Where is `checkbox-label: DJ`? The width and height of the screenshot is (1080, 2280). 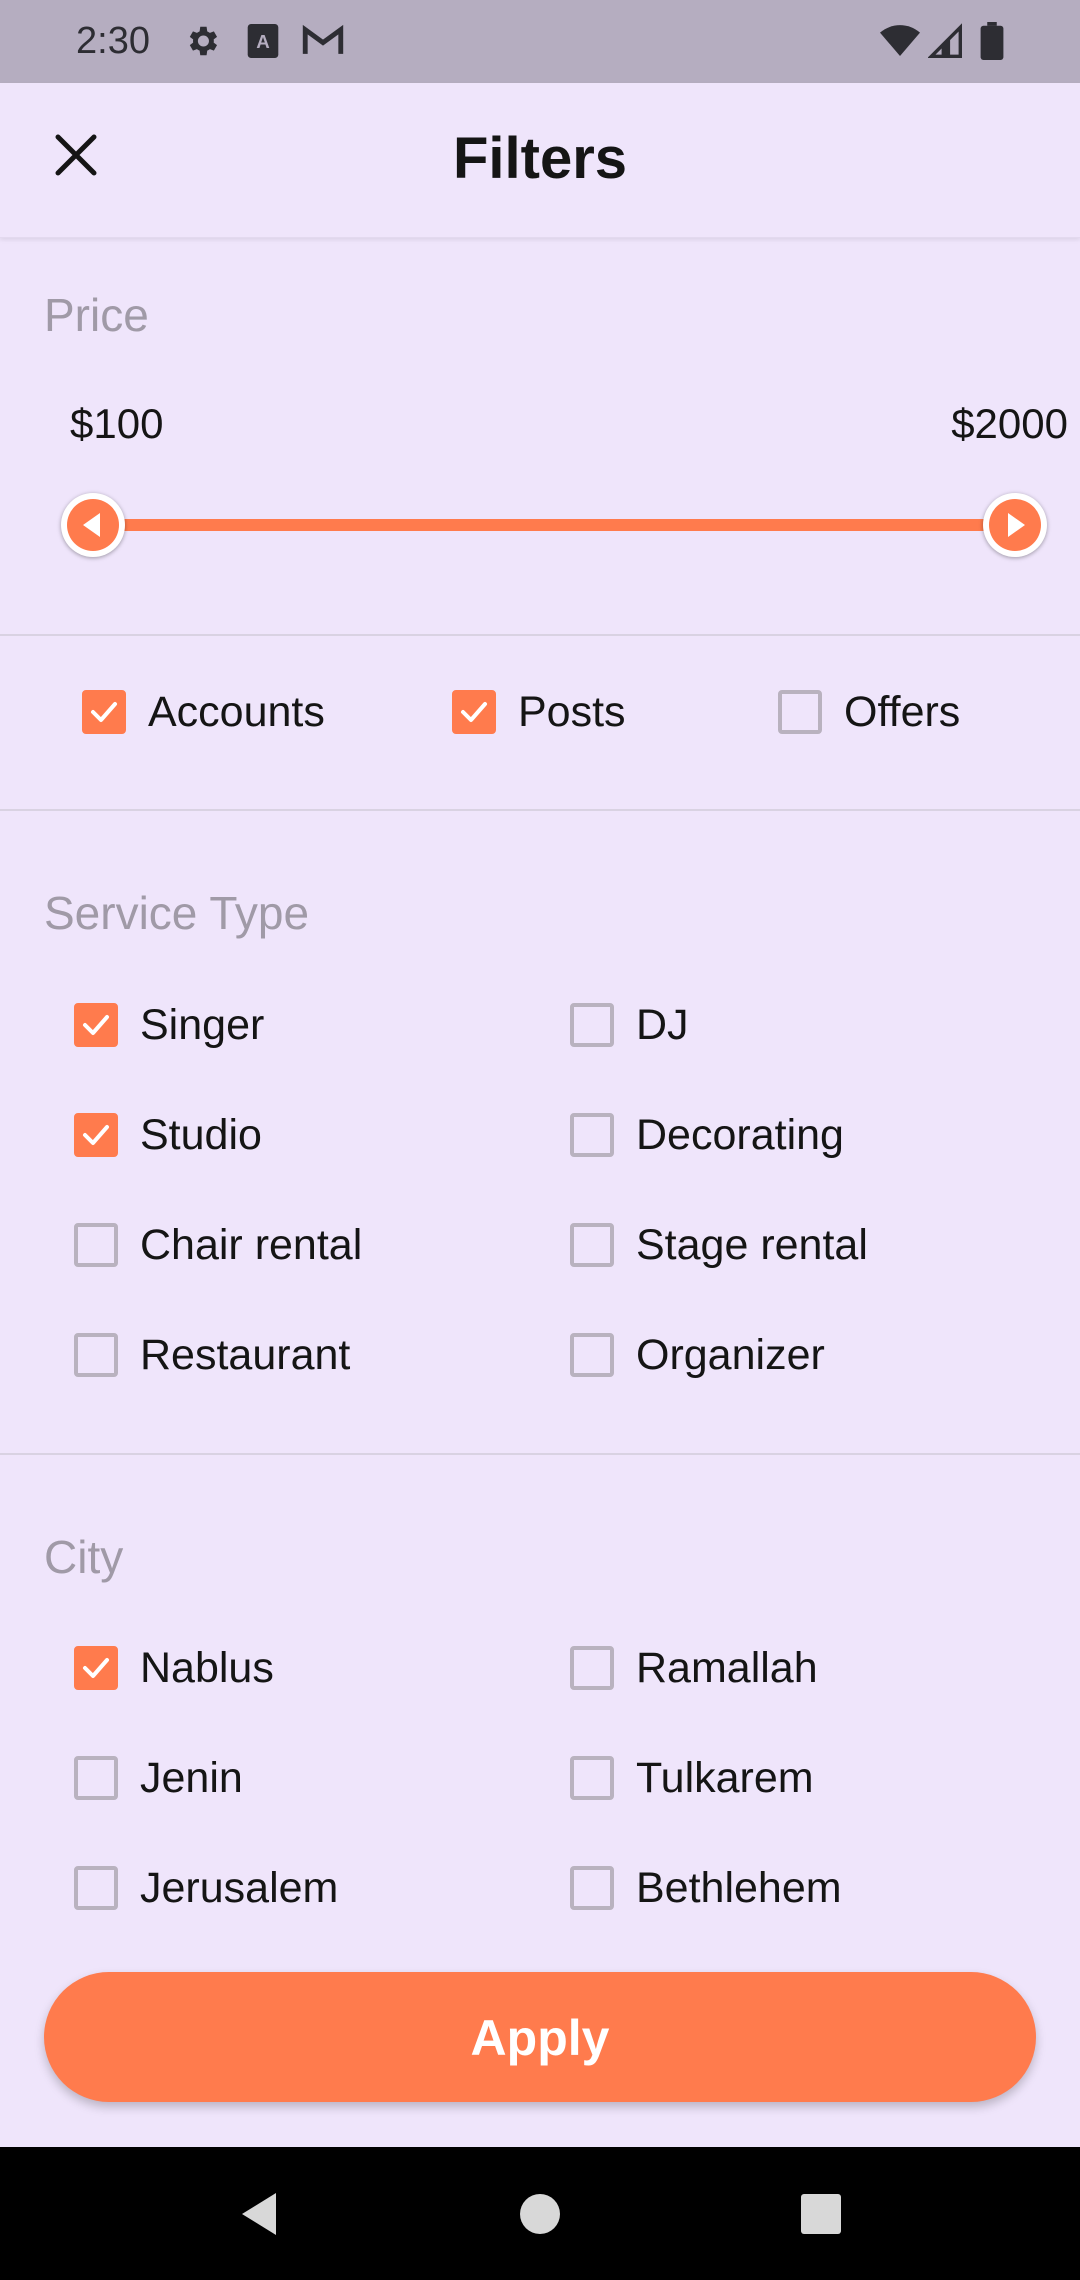 checkbox-label: DJ is located at coordinates (662, 1024).